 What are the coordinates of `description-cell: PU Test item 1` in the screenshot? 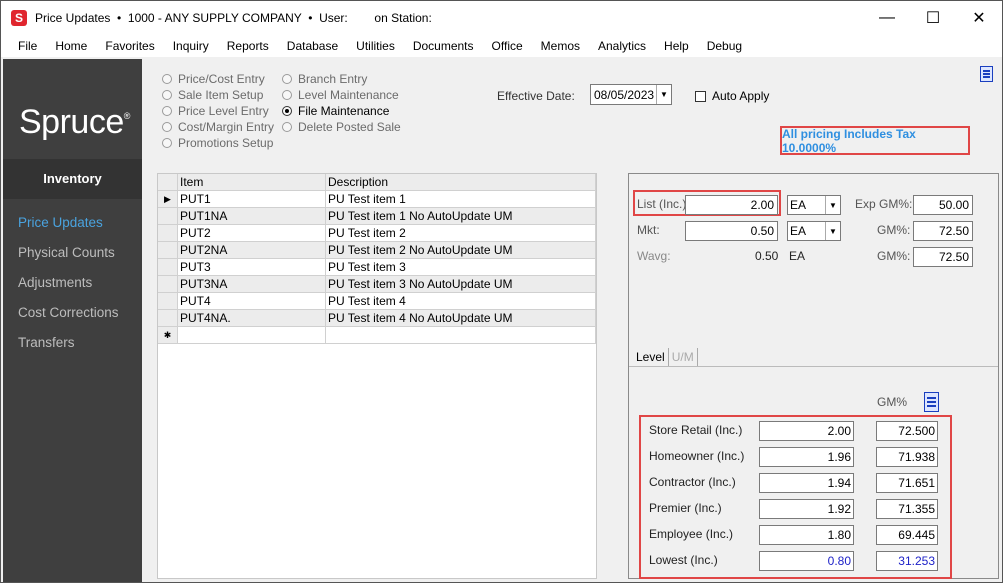 It's located at (461, 199).